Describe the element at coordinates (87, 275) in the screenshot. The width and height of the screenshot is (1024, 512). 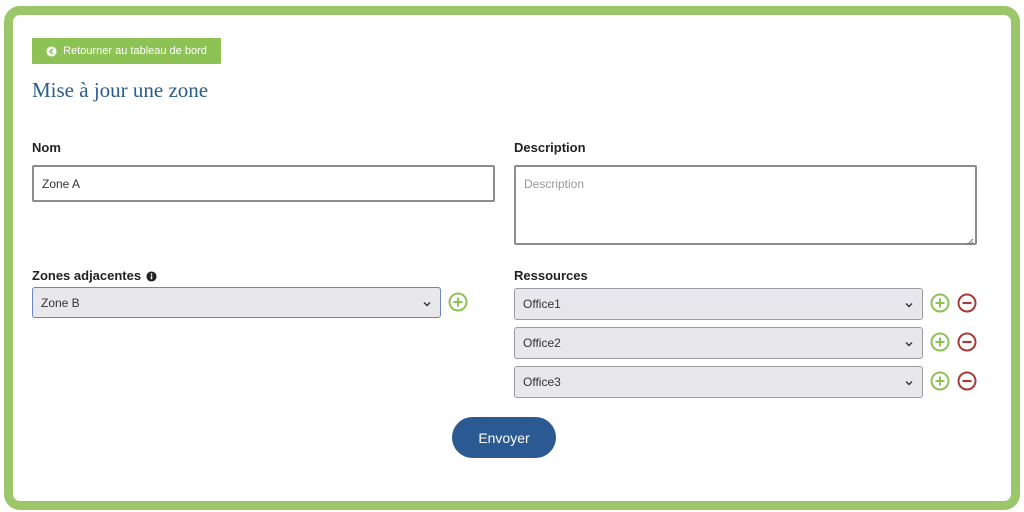
I see `zones-adjacentes-label-text: Zones adjacentes` at that location.